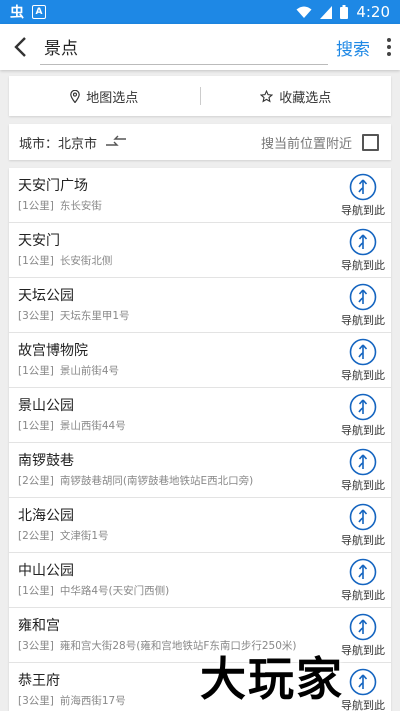 The height and width of the screenshot is (711, 400). I want to click on place-detail: [2公里] 南锣鼓巷胡同(南锣鼓巷地铁站E西北口旁), so click(176, 481).